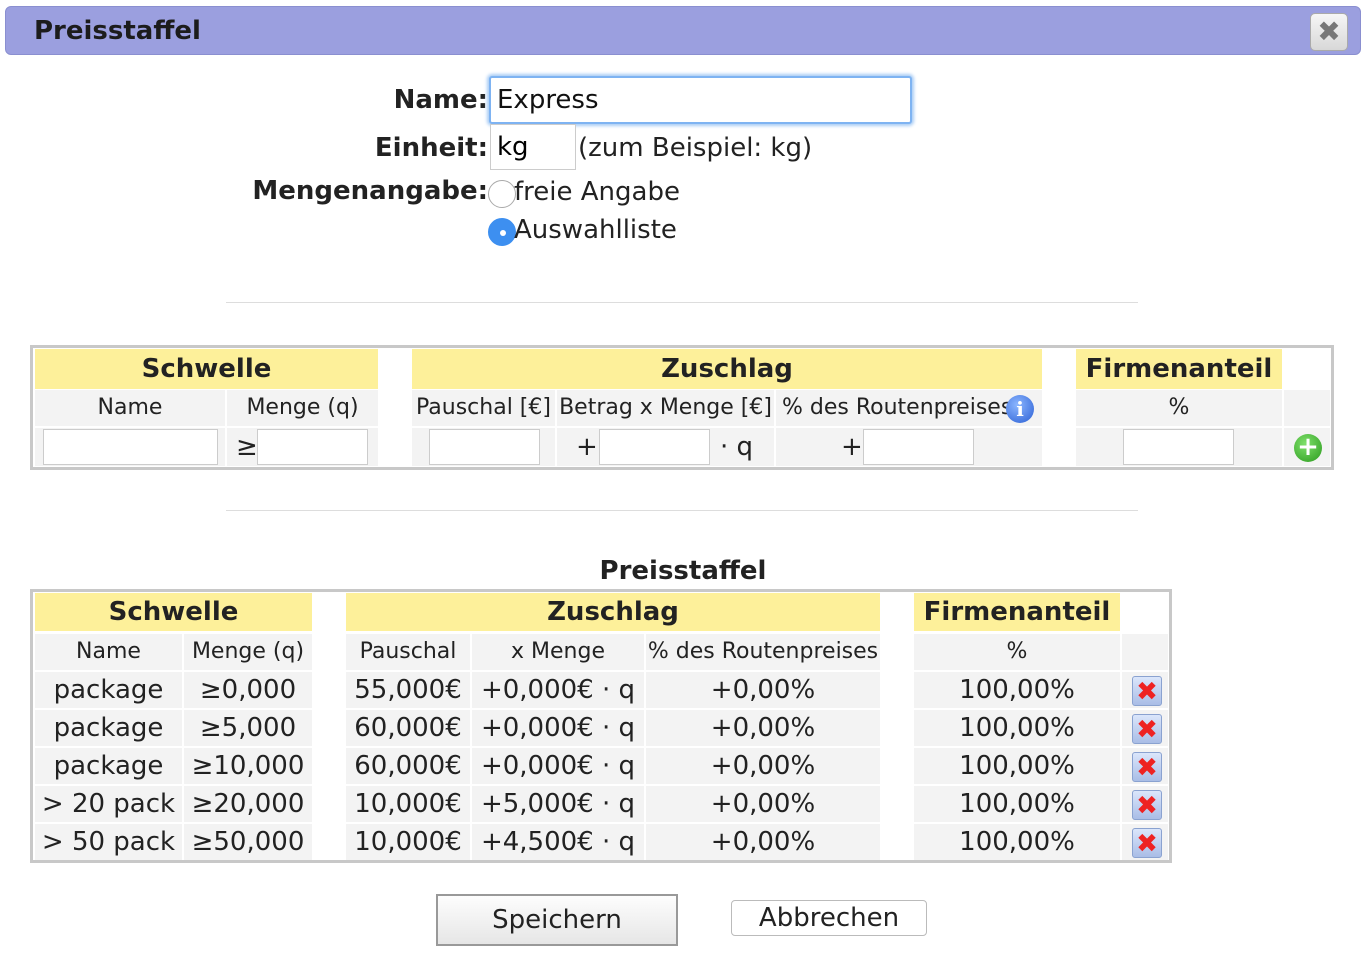  I want to click on radio-selection-list-label: Auswahlliste, so click(595, 230).